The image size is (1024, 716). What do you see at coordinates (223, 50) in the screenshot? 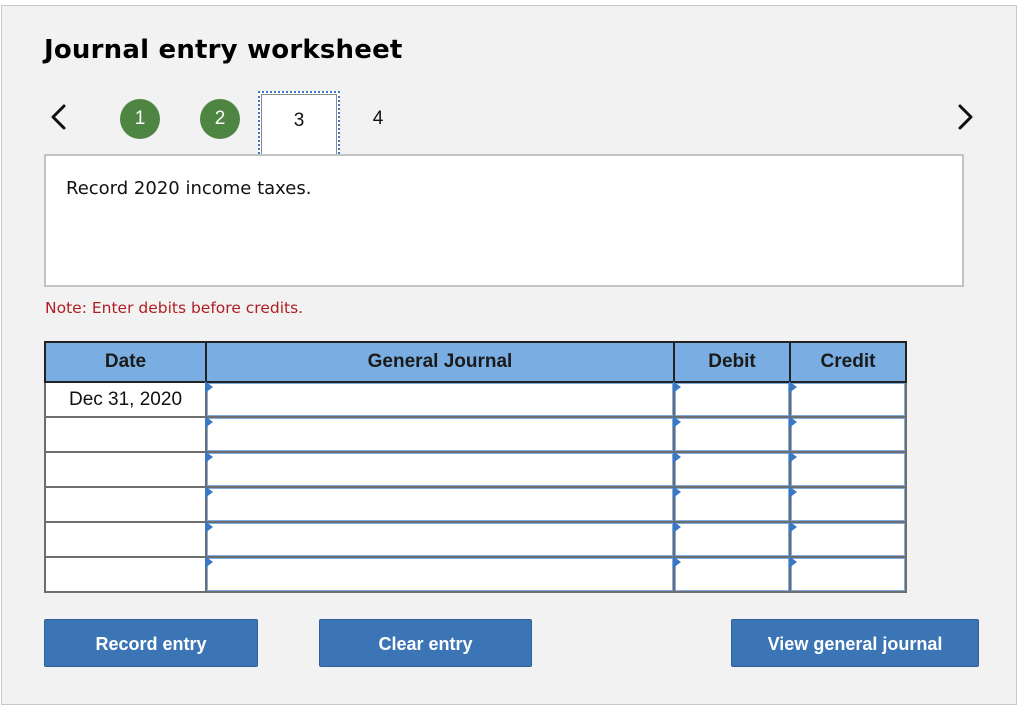
I see `page-title: Journal entry worksheet` at bounding box center [223, 50].